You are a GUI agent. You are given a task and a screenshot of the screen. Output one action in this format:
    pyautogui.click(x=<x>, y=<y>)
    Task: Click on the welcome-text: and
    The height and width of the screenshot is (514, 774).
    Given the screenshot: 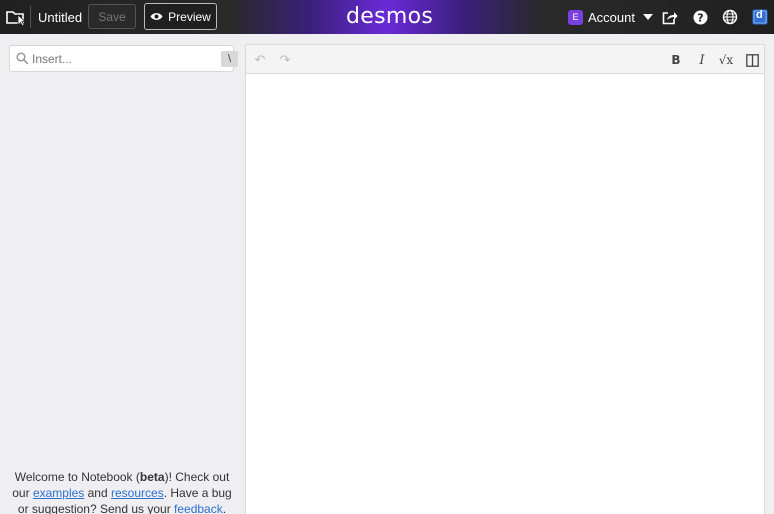 What is the action you would take?
    pyautogui.click(x=97, y=493)
    